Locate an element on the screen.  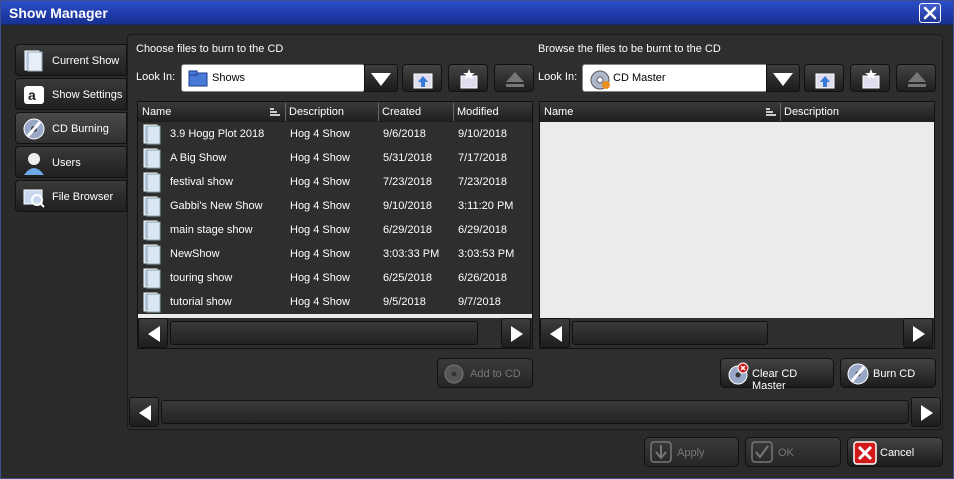
row-name: Gabbi's New Show is located at coordinates (216, 206).